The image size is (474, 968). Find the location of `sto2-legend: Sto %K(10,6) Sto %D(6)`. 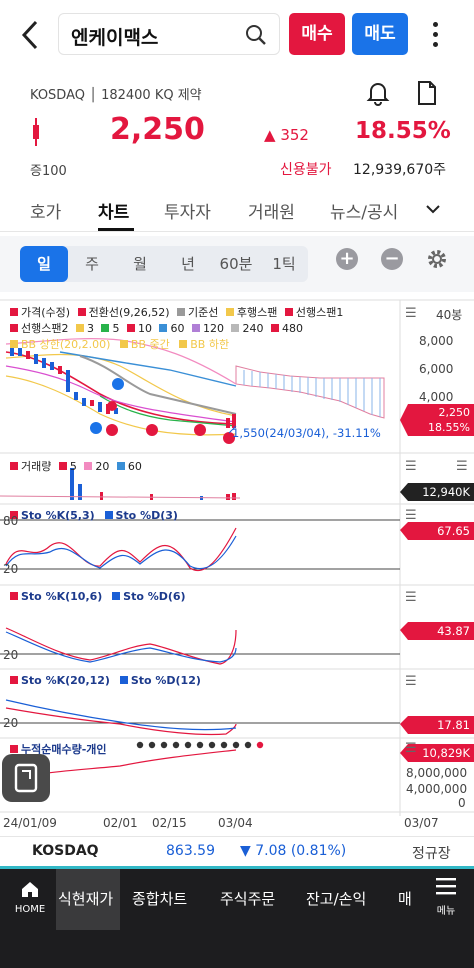

sto2-legend: Sto %K(10,6) Sto %D(6) is located at coordinates (98, 596).